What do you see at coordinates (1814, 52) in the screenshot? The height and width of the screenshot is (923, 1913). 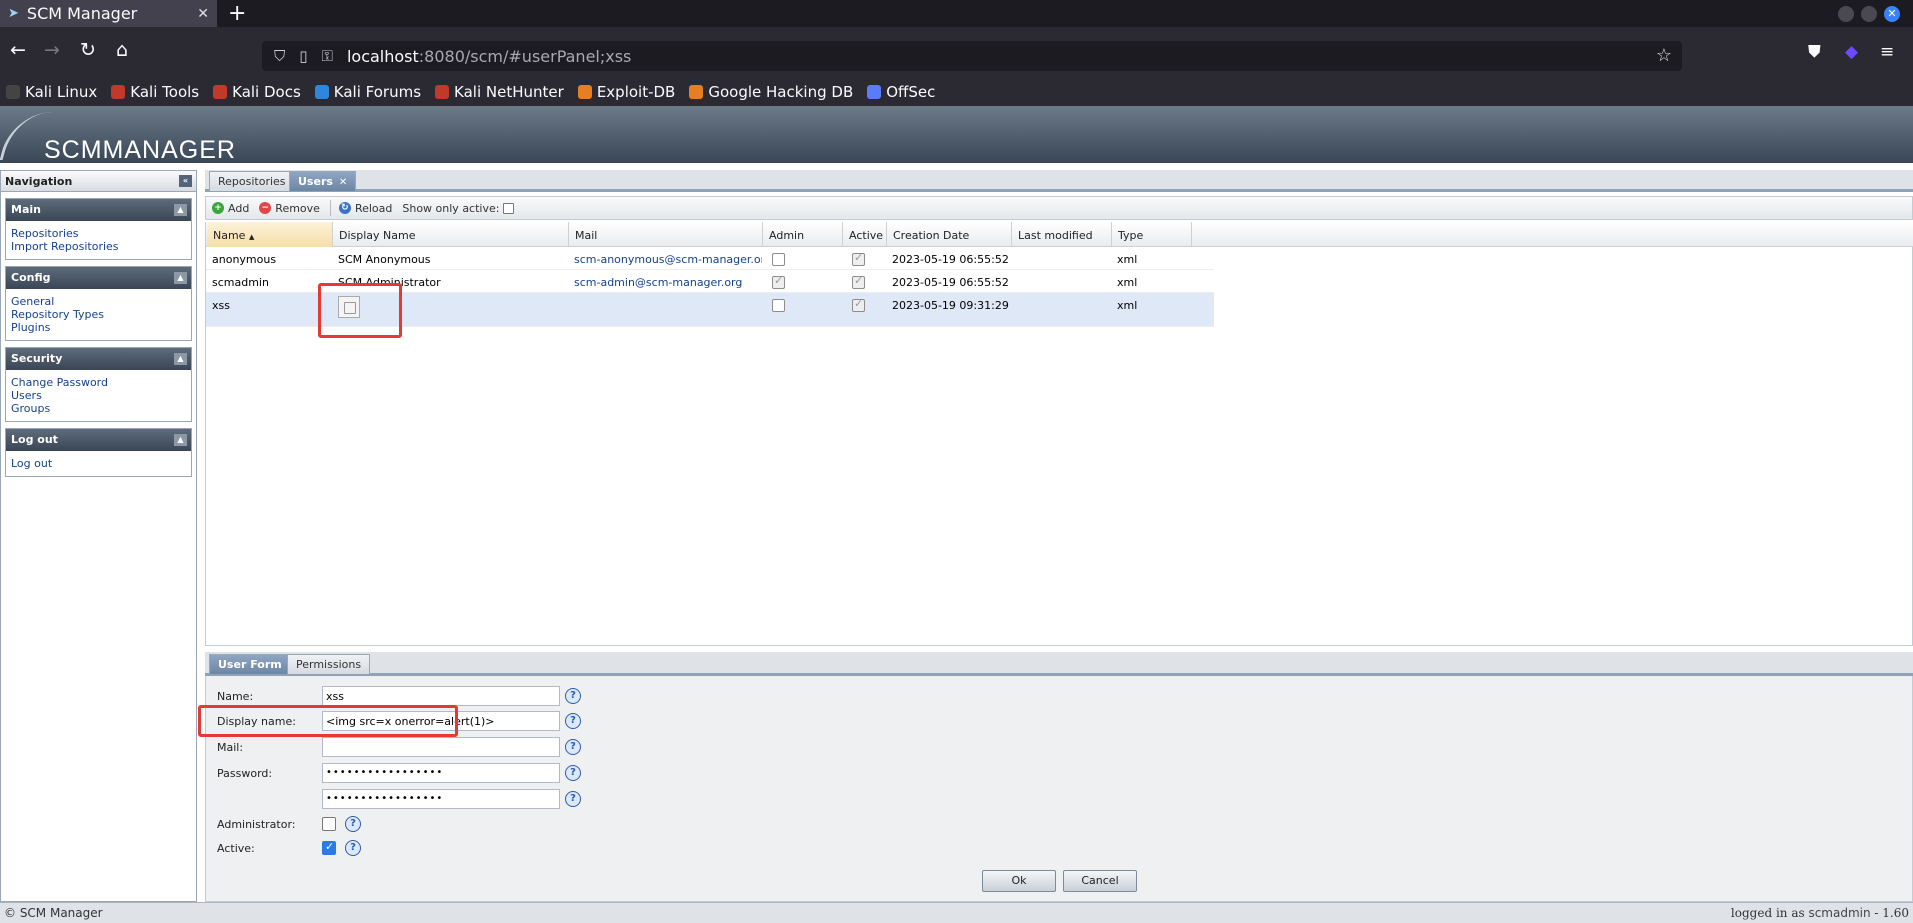 I see `pocket-icon: ⛊` at bounding box center [1814, 52].